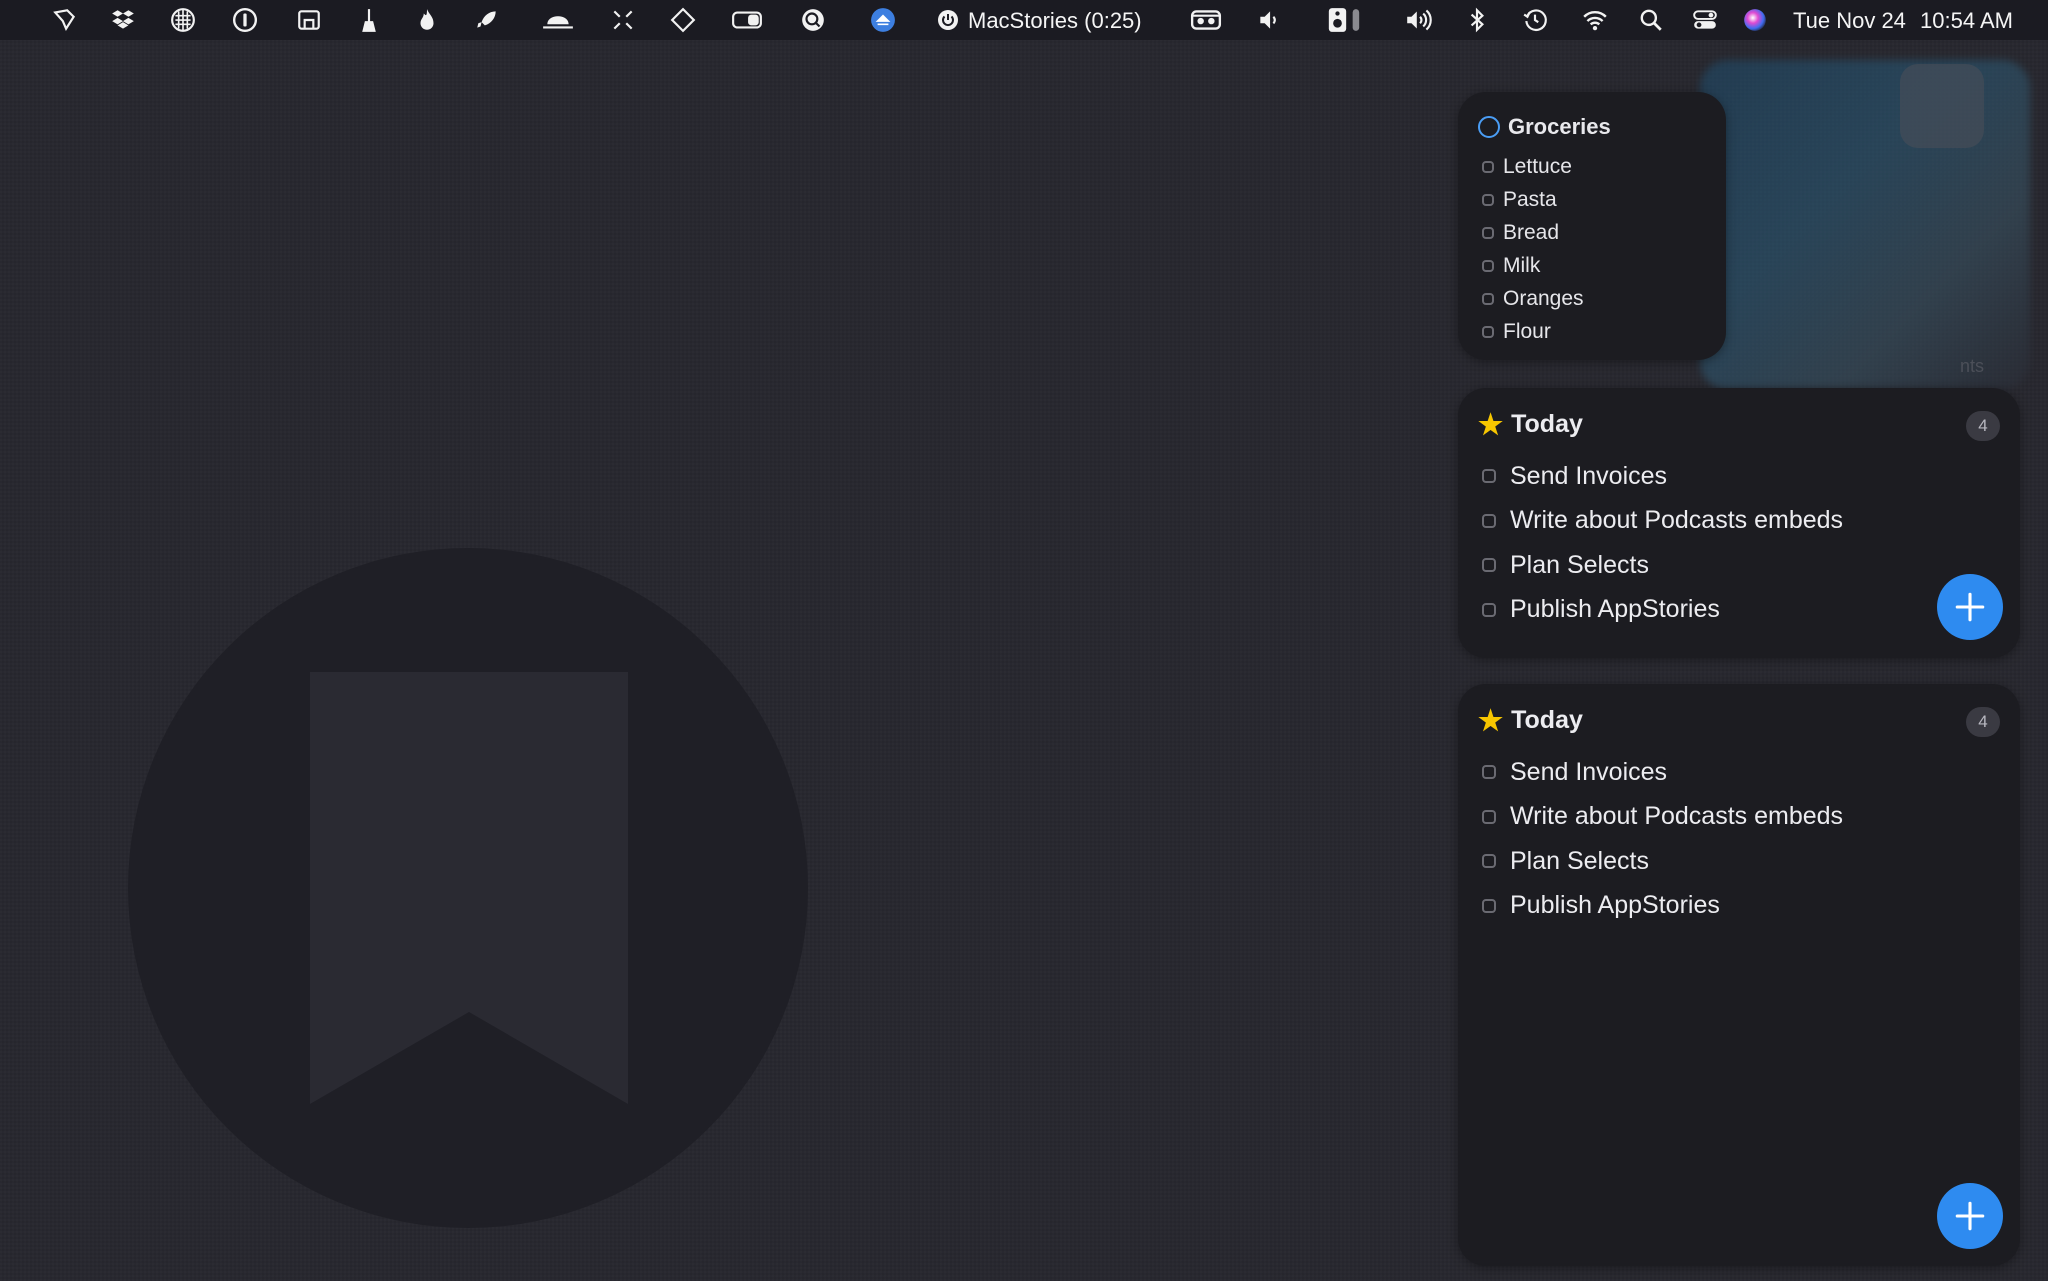 The image size is (2048, 1281). What do you see at coordinates (1477, 20) in the screenshot?
I see `bluetooth-icon` at bounding box center [1477, 20].